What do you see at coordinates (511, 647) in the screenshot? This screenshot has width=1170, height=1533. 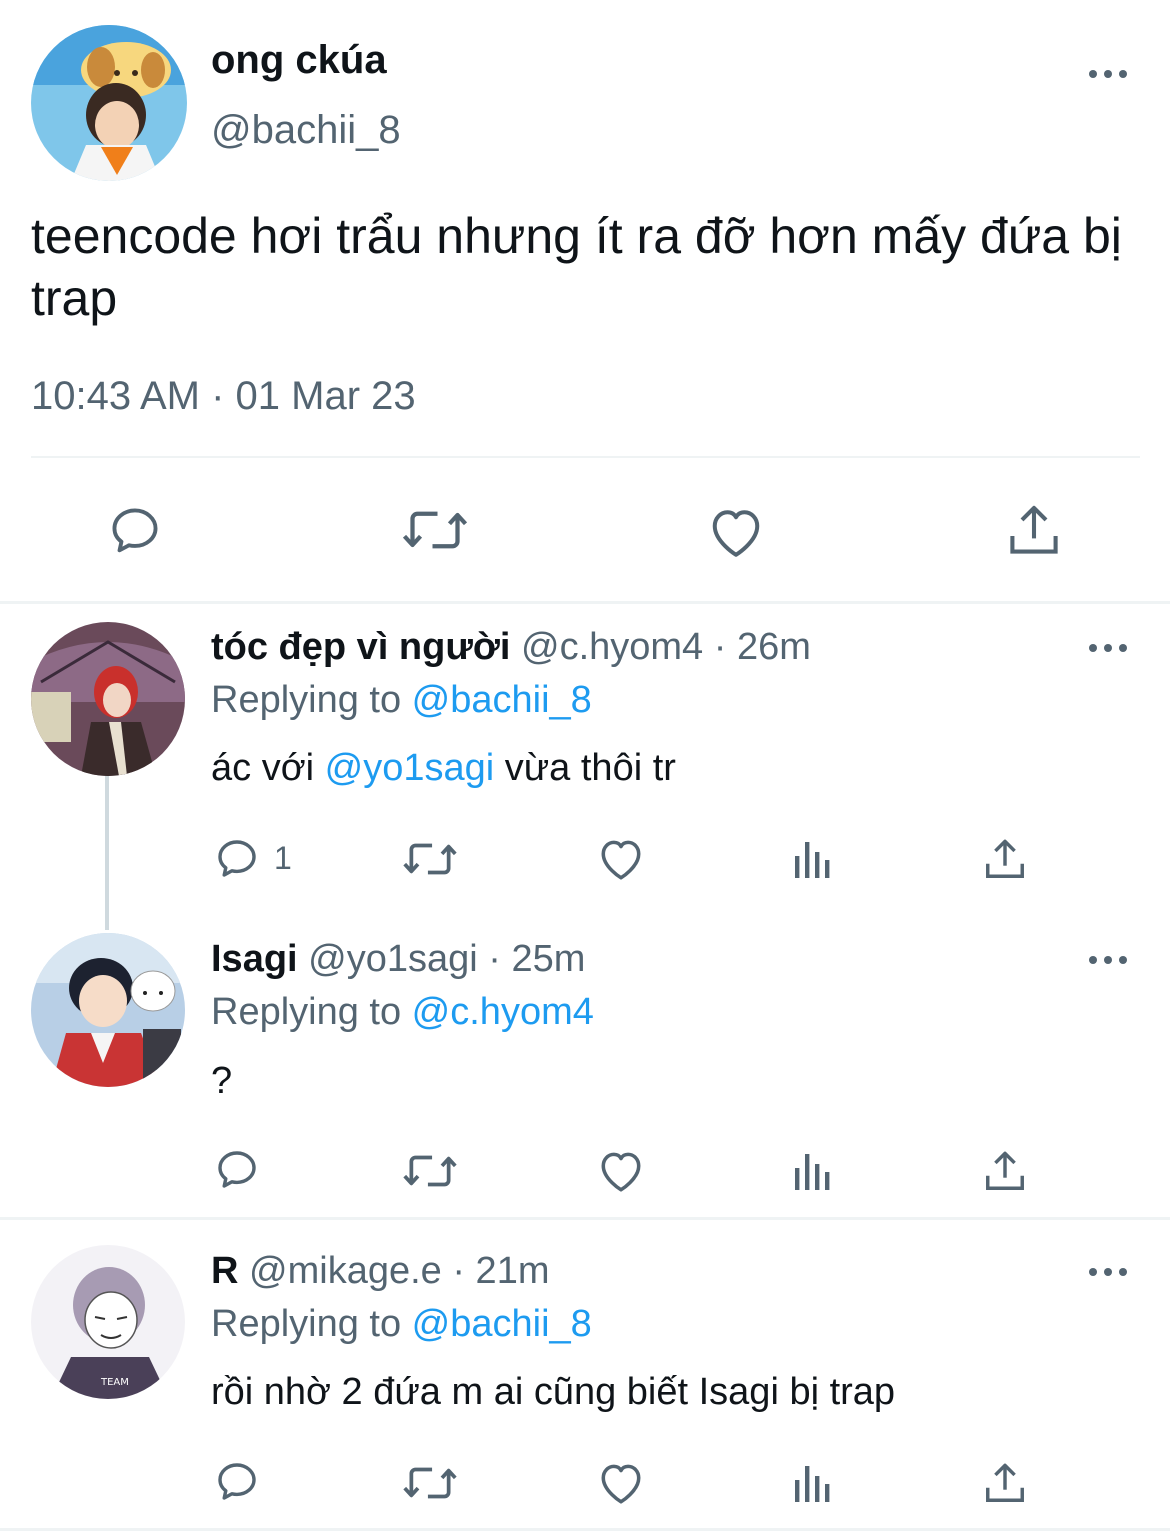 I see `reply-header: tóc đẹp vì người @c.hyom4 · 26m` at bounding box center [511, 647].